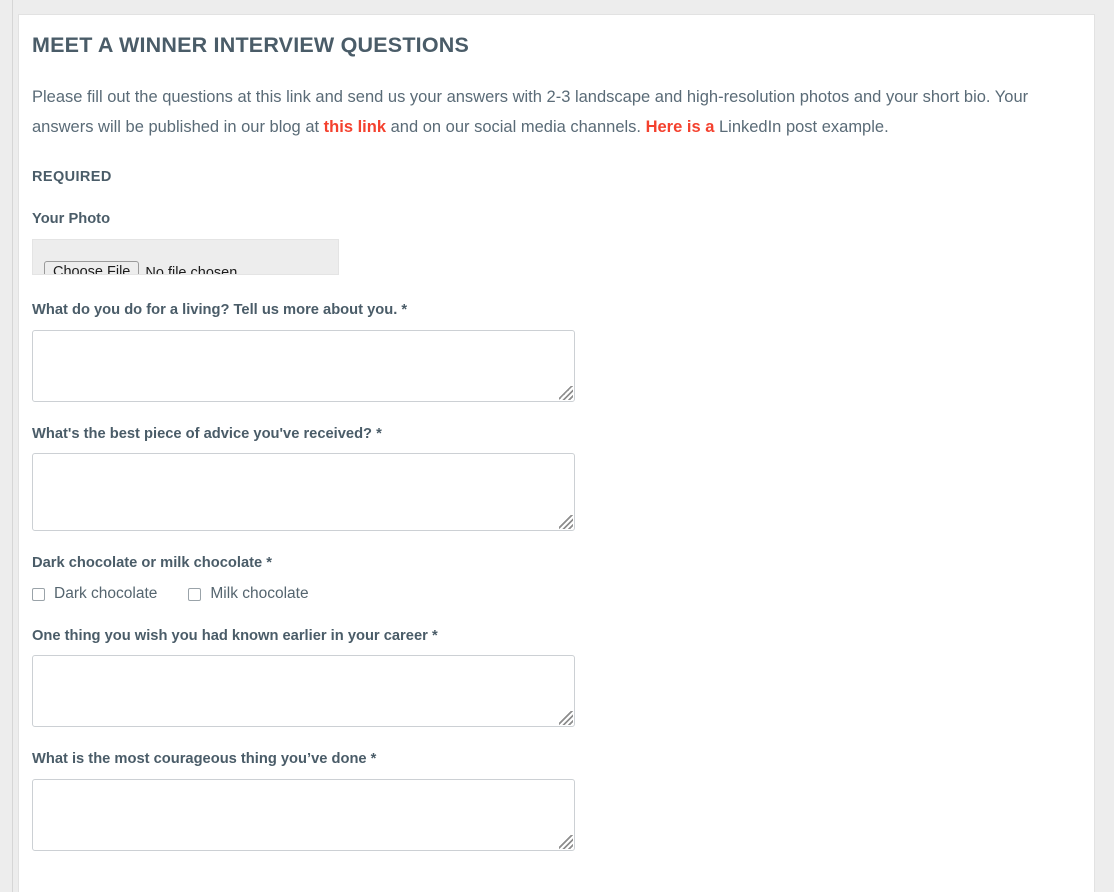 The height and width of the screenshot is (892, 1114). Describe the element at coordinates (404, 310) in the screenshot. I see `question-1-required-star: *` at that location.